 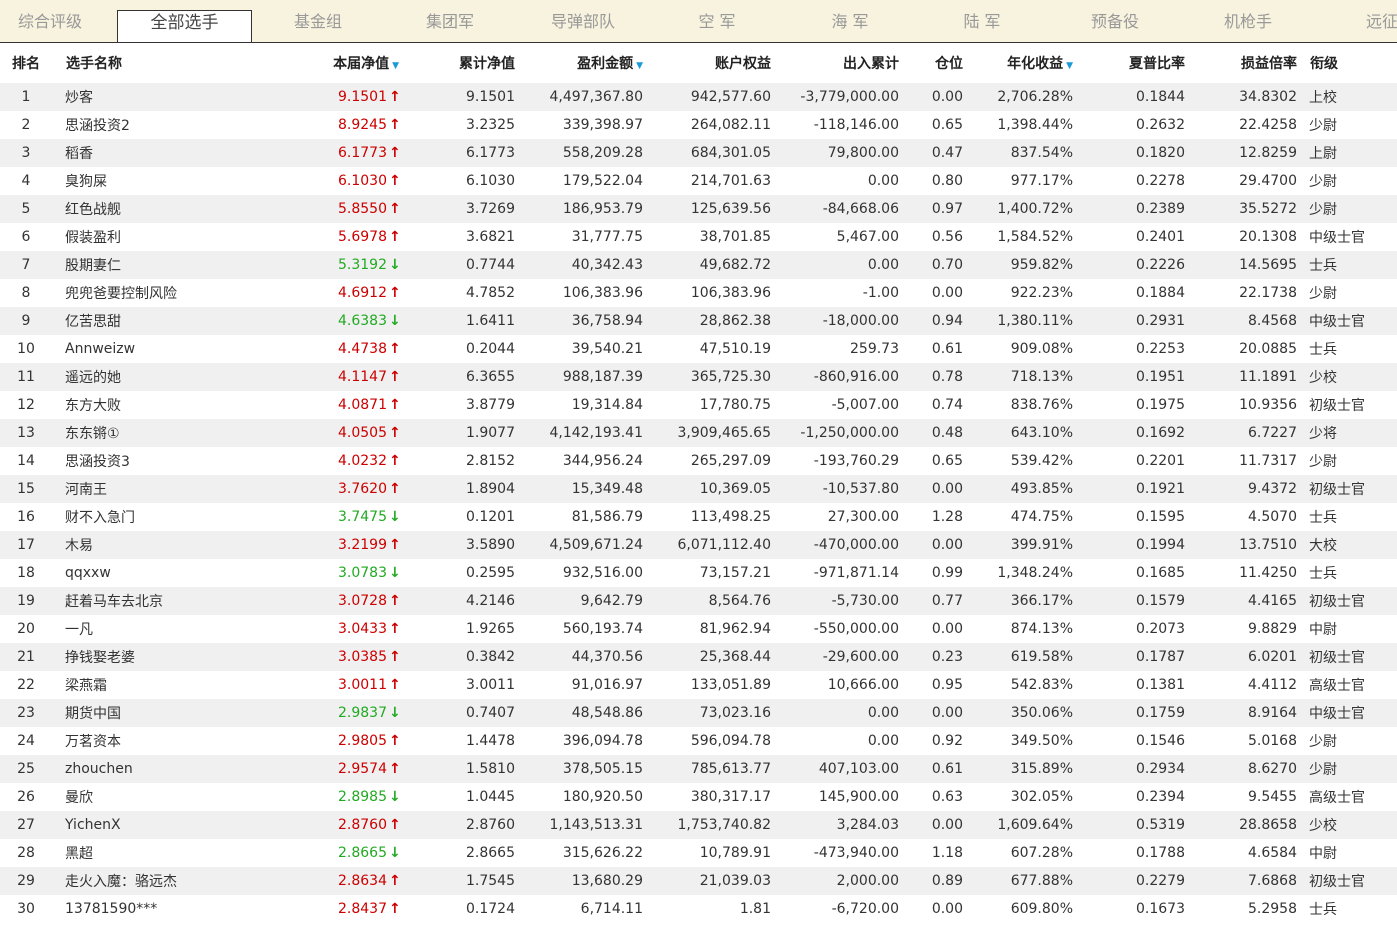 I want to click on equity-cell: 49,682.72, so click(x=707, y=265).